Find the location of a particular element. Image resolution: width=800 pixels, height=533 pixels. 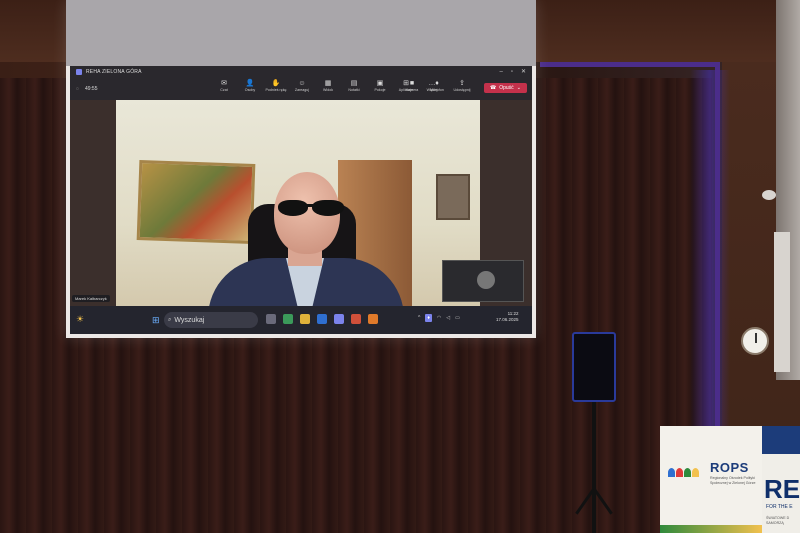

toolbar-label: Zareaguj is located at coordinates (302, 90).